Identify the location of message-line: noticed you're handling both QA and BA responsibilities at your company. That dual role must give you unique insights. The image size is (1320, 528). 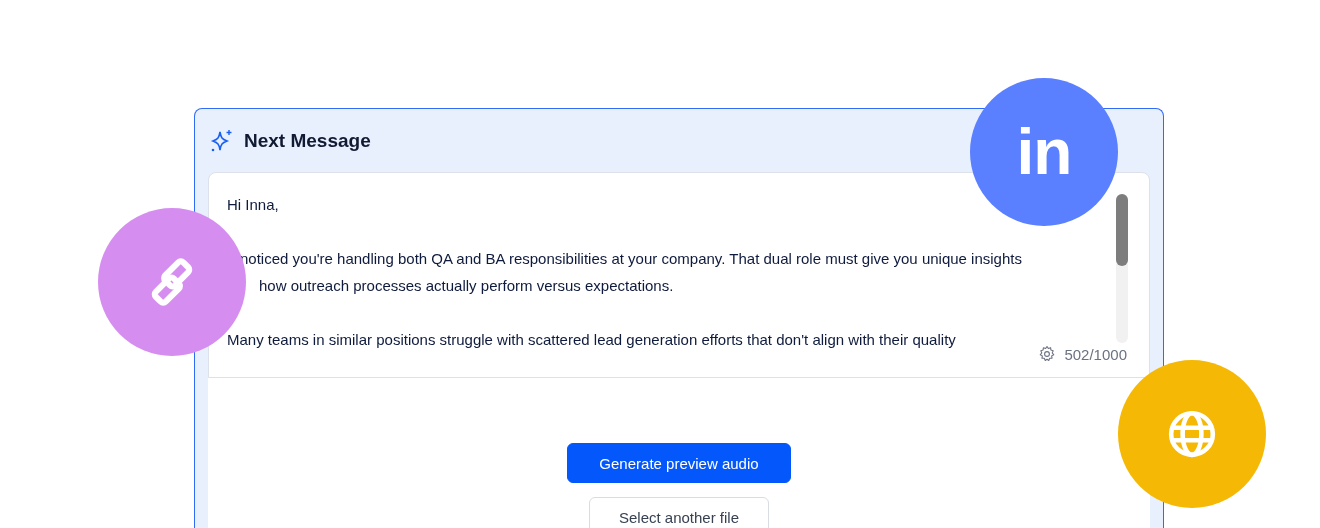
(631, 258).